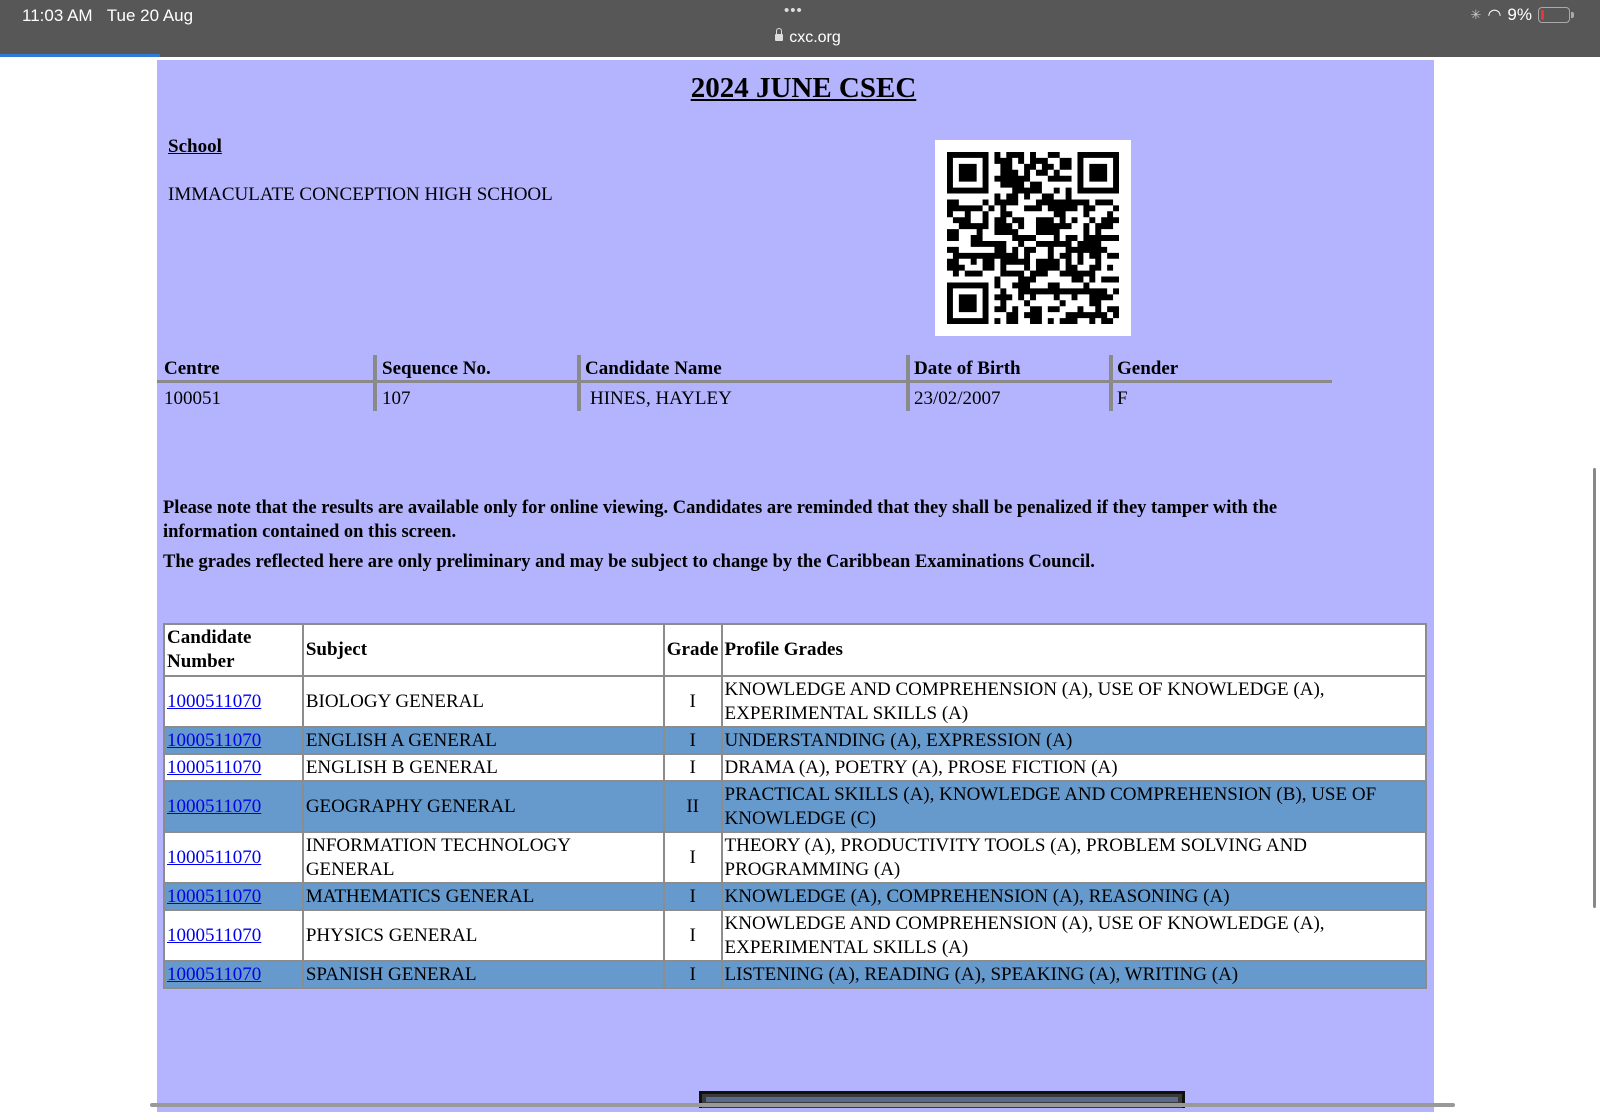  I want to click on qr-code-image, so click(1033, 238).